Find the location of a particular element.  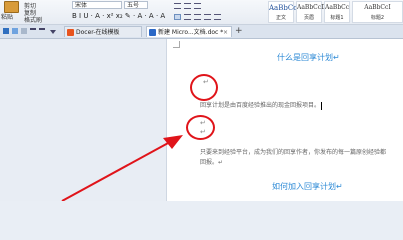

annotation-arrow is located at coordinates (122, 168).